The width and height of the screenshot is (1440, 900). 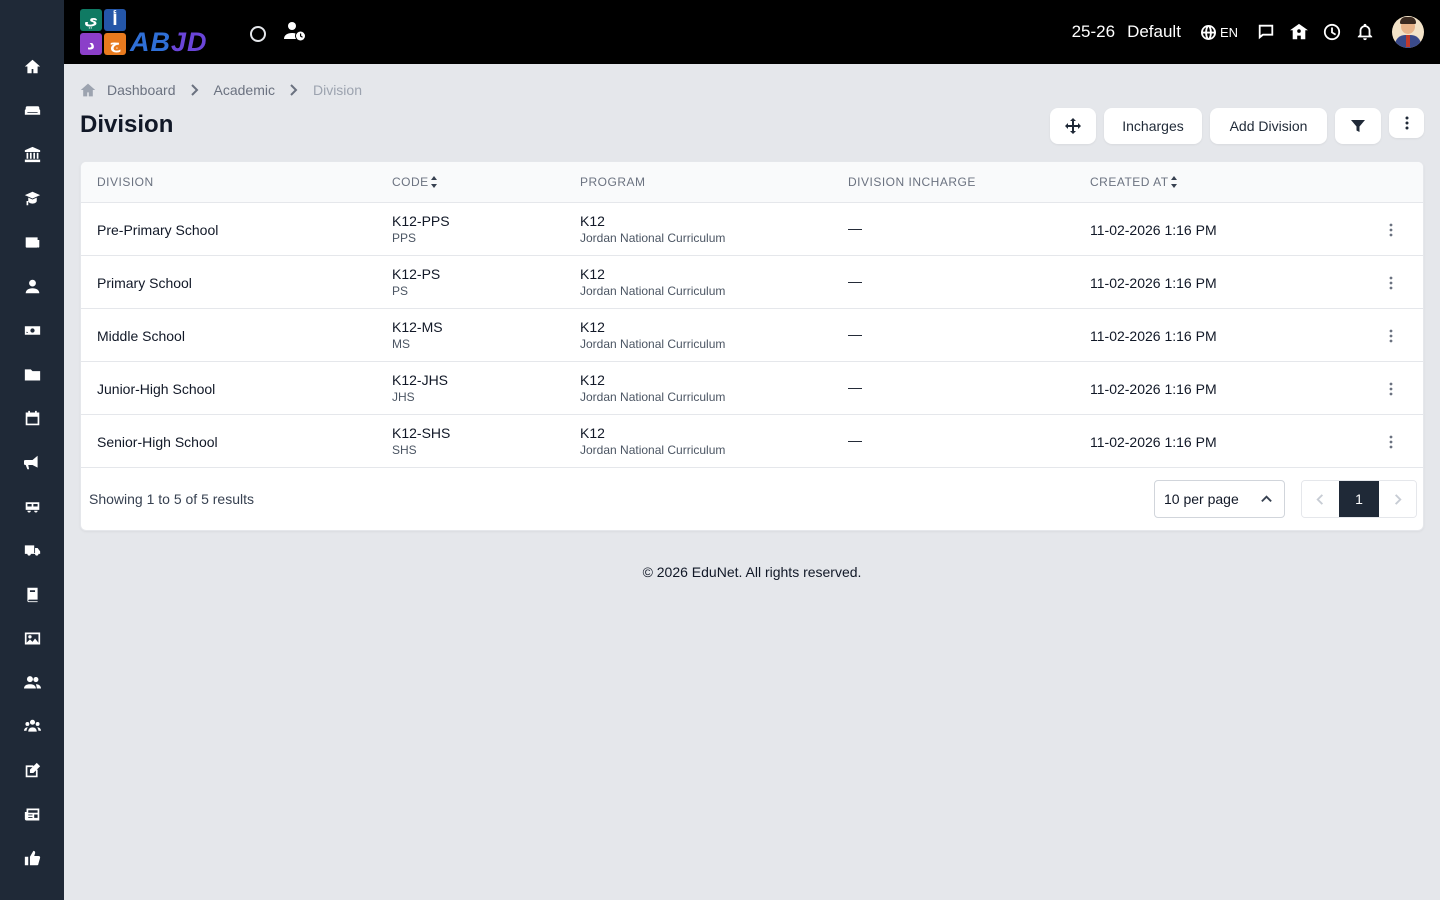 I want to click on academic-year: 25-26, so click(x=1093, y=32).